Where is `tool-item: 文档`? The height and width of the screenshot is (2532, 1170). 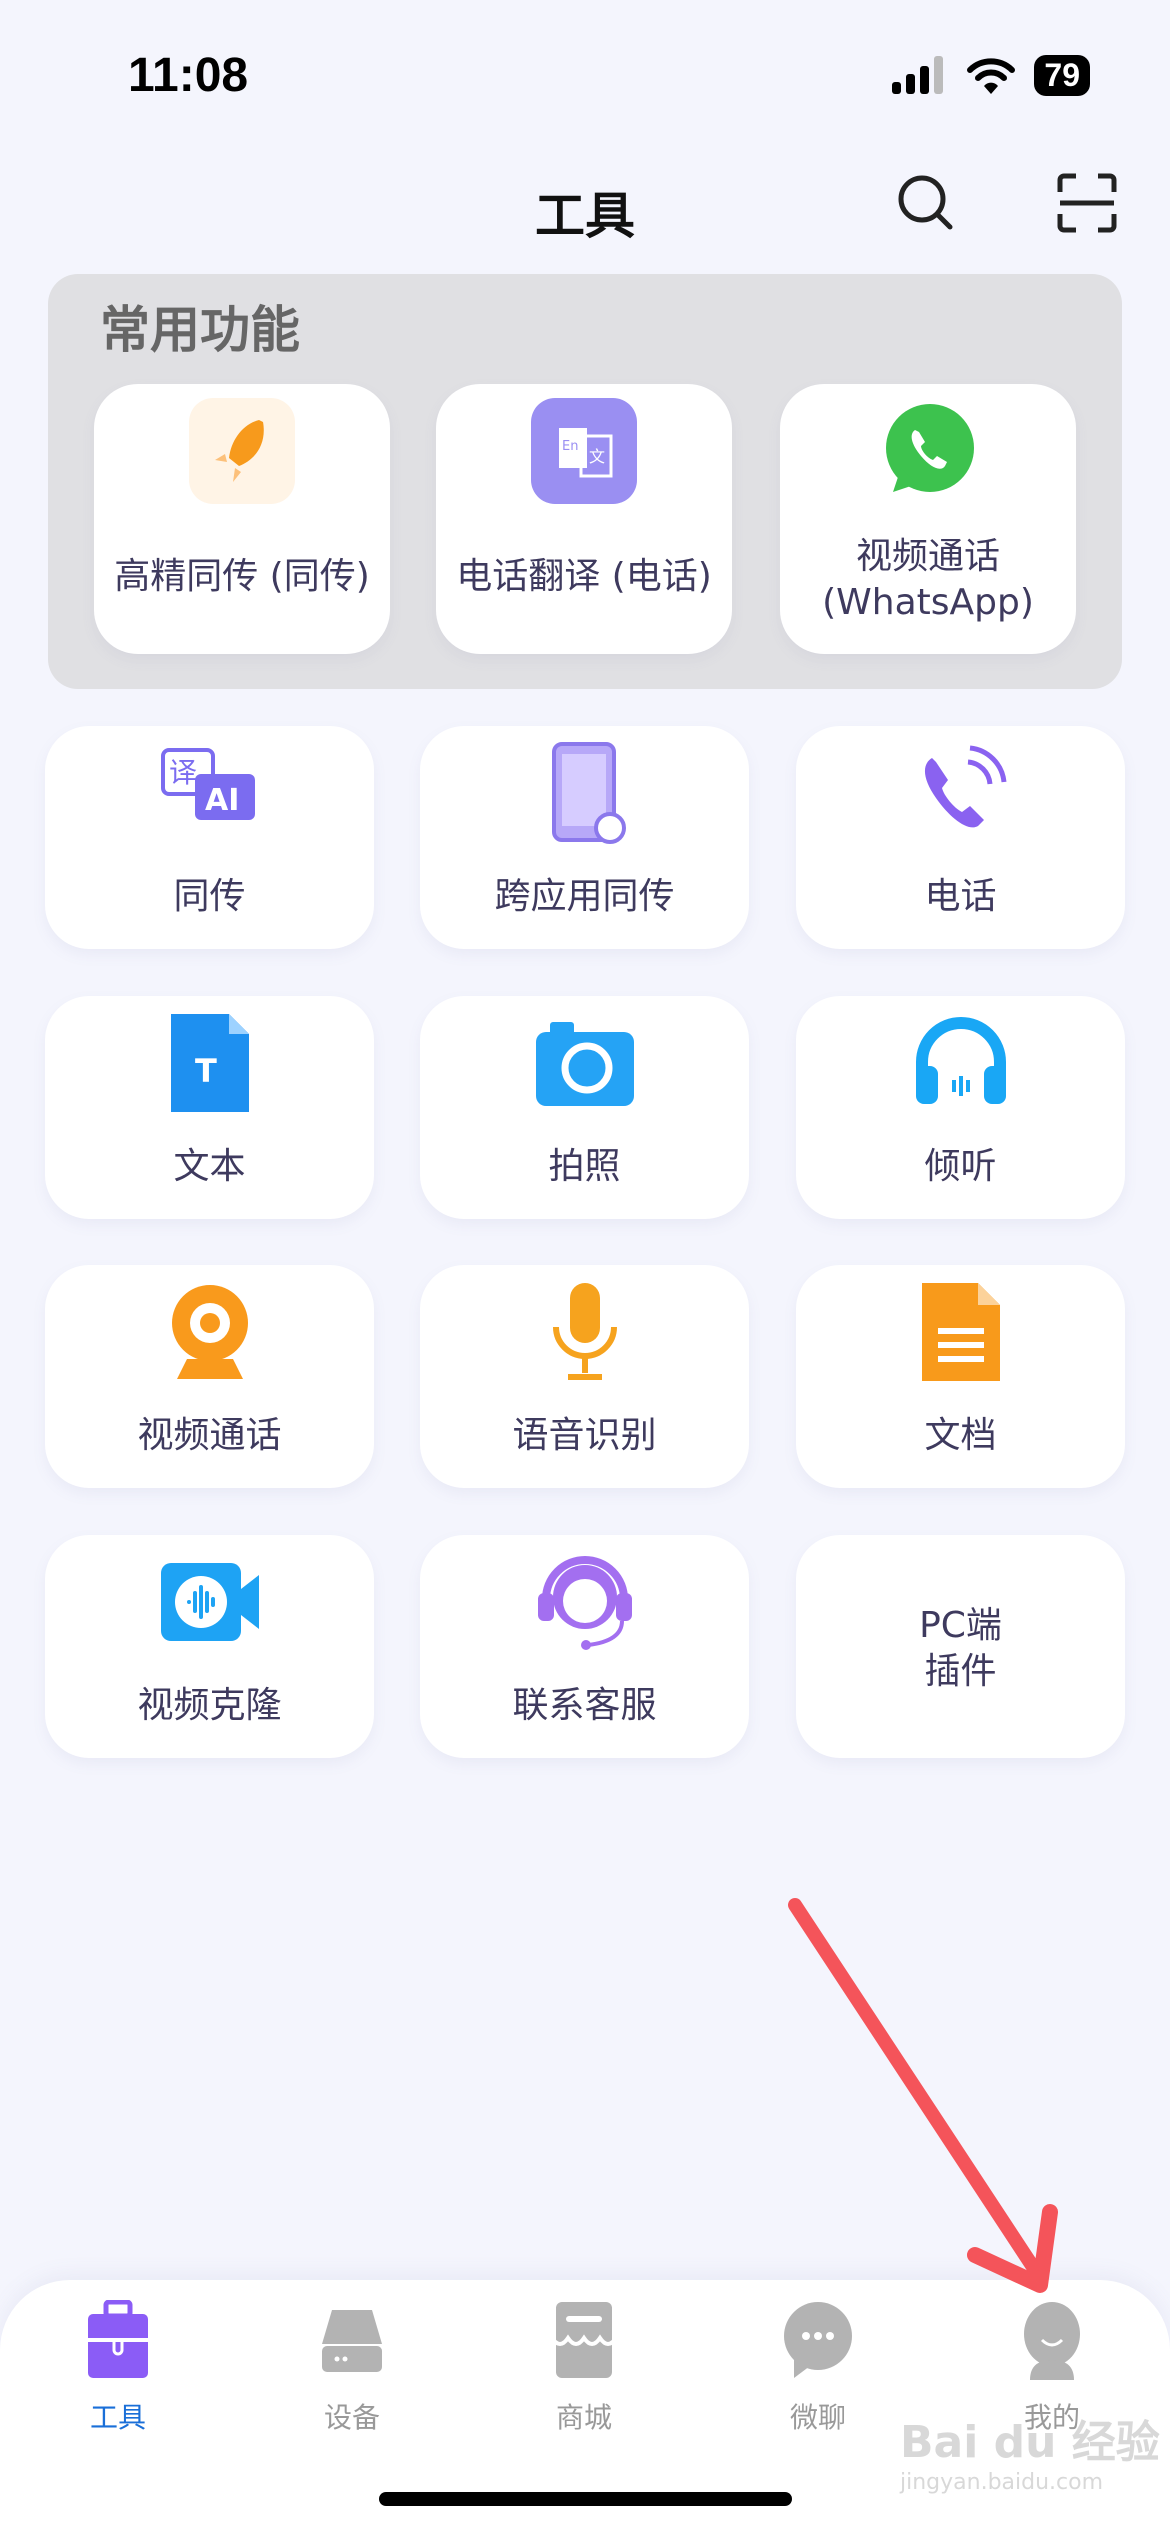 tool-item: 文档 is located at coordinates (960, 1376).